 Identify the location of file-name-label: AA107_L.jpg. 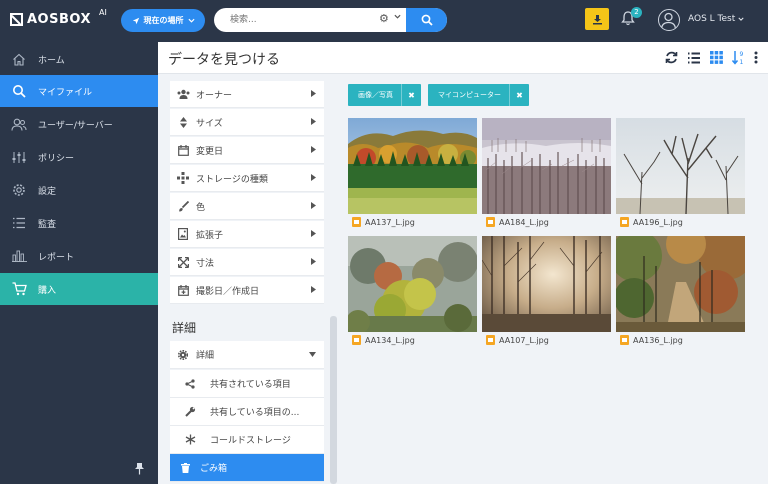
(517, 340).